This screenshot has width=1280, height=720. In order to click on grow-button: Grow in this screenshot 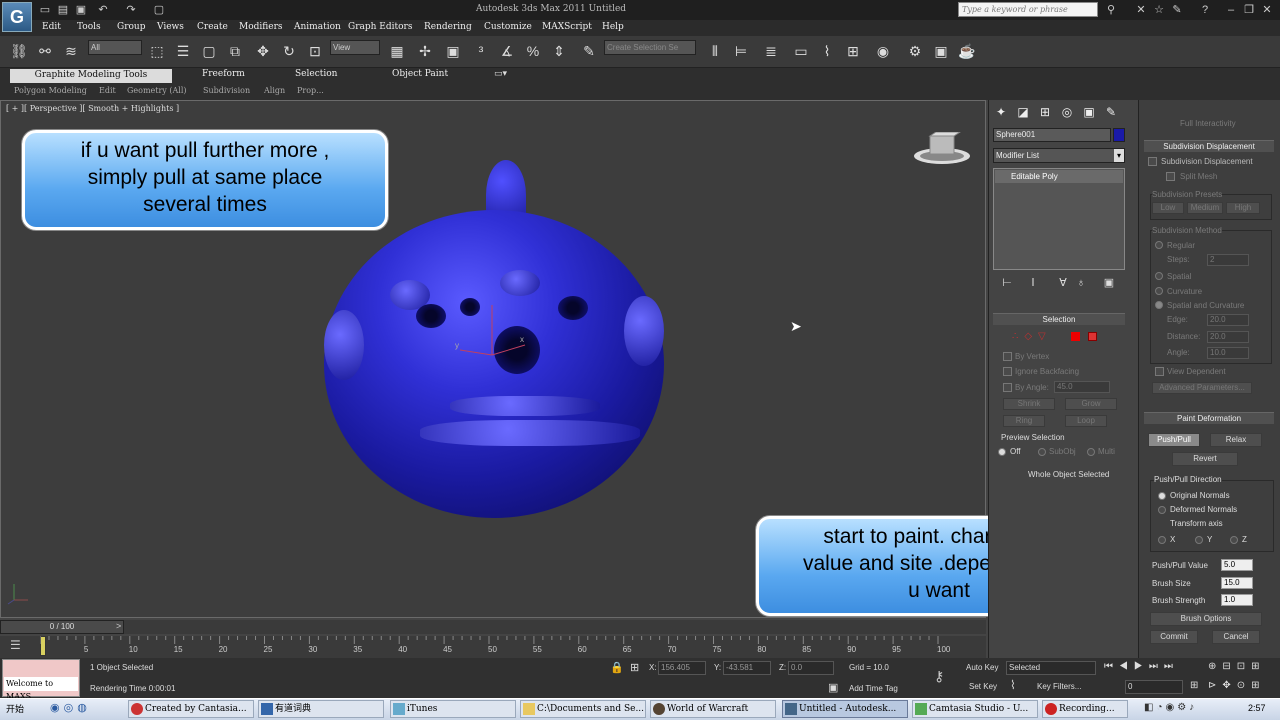, I will do `click(1091, 404)`.